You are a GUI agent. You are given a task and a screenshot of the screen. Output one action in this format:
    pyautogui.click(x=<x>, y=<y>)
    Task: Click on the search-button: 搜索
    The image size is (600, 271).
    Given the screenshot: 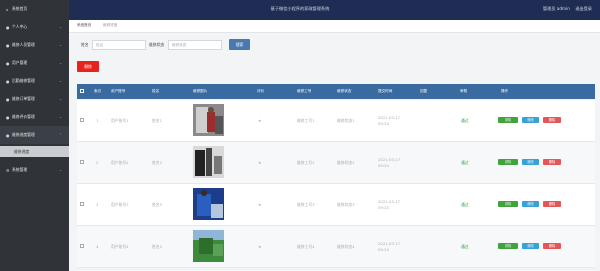 What is the action you would take?
    pyautogui.click(x=239, y=44)
    